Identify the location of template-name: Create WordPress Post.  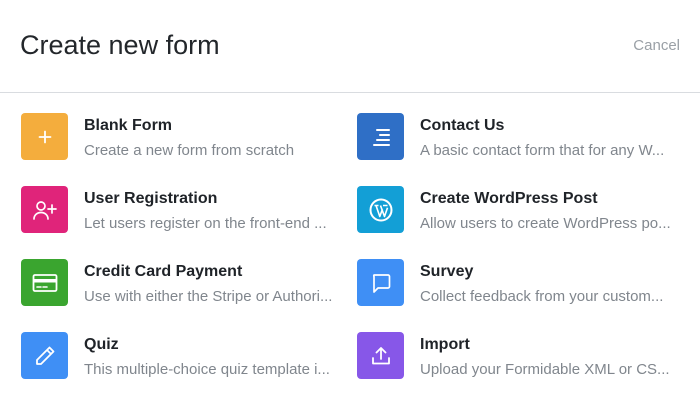
(509, 198).